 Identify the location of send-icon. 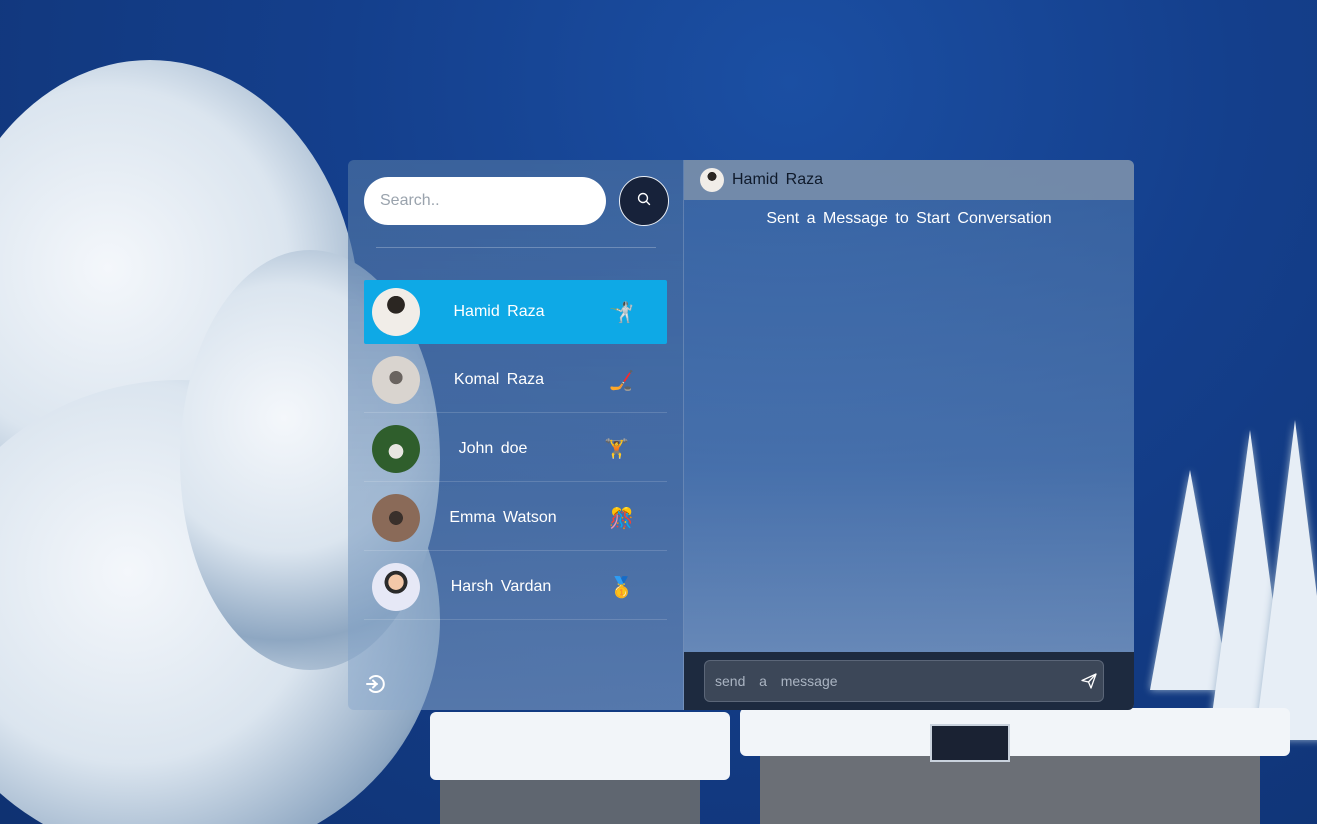
(1089, 683).